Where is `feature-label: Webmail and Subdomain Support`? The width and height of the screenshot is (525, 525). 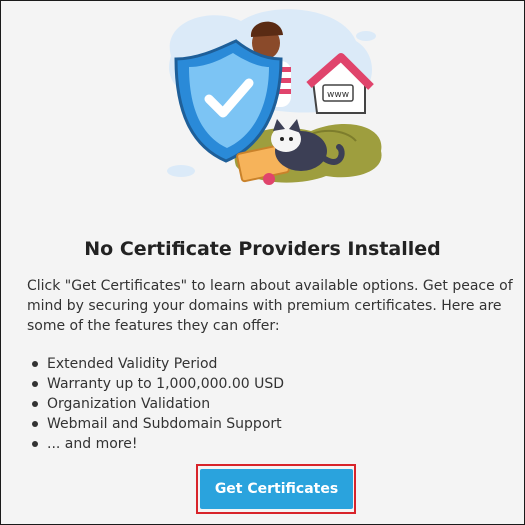
feature-label: Webmail and Subdomain Support is located at coordinates (164, 424).